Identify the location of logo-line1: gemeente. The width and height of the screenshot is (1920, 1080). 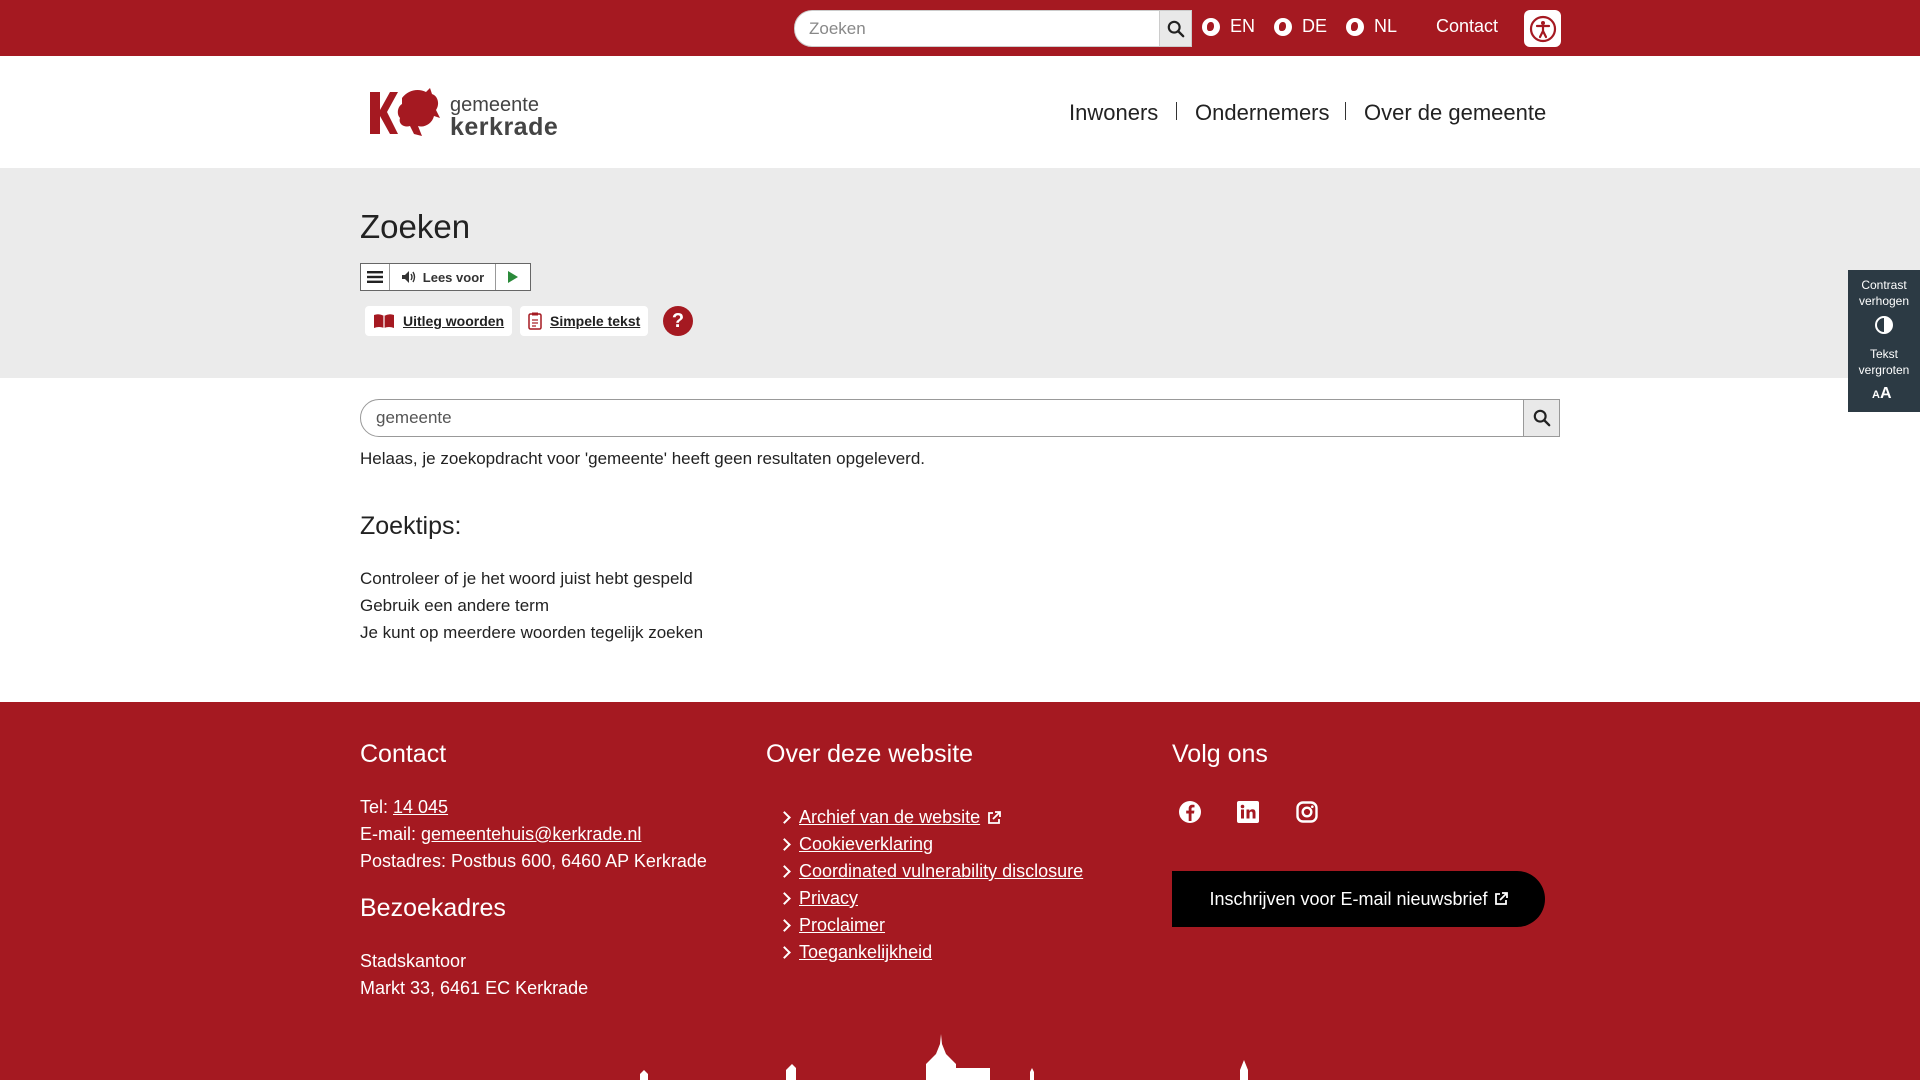
(494, 105).